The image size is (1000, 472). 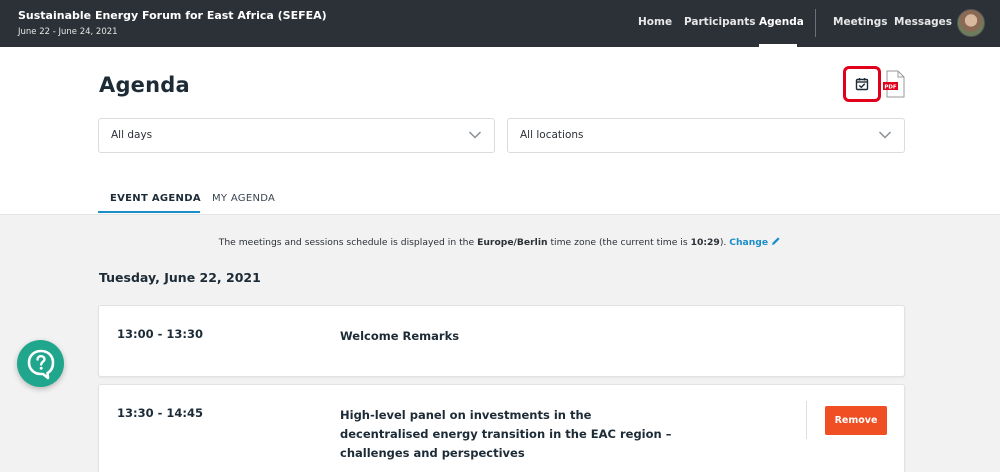 I want to click on remove-session-button: Remove, so click(x=856, y=420).